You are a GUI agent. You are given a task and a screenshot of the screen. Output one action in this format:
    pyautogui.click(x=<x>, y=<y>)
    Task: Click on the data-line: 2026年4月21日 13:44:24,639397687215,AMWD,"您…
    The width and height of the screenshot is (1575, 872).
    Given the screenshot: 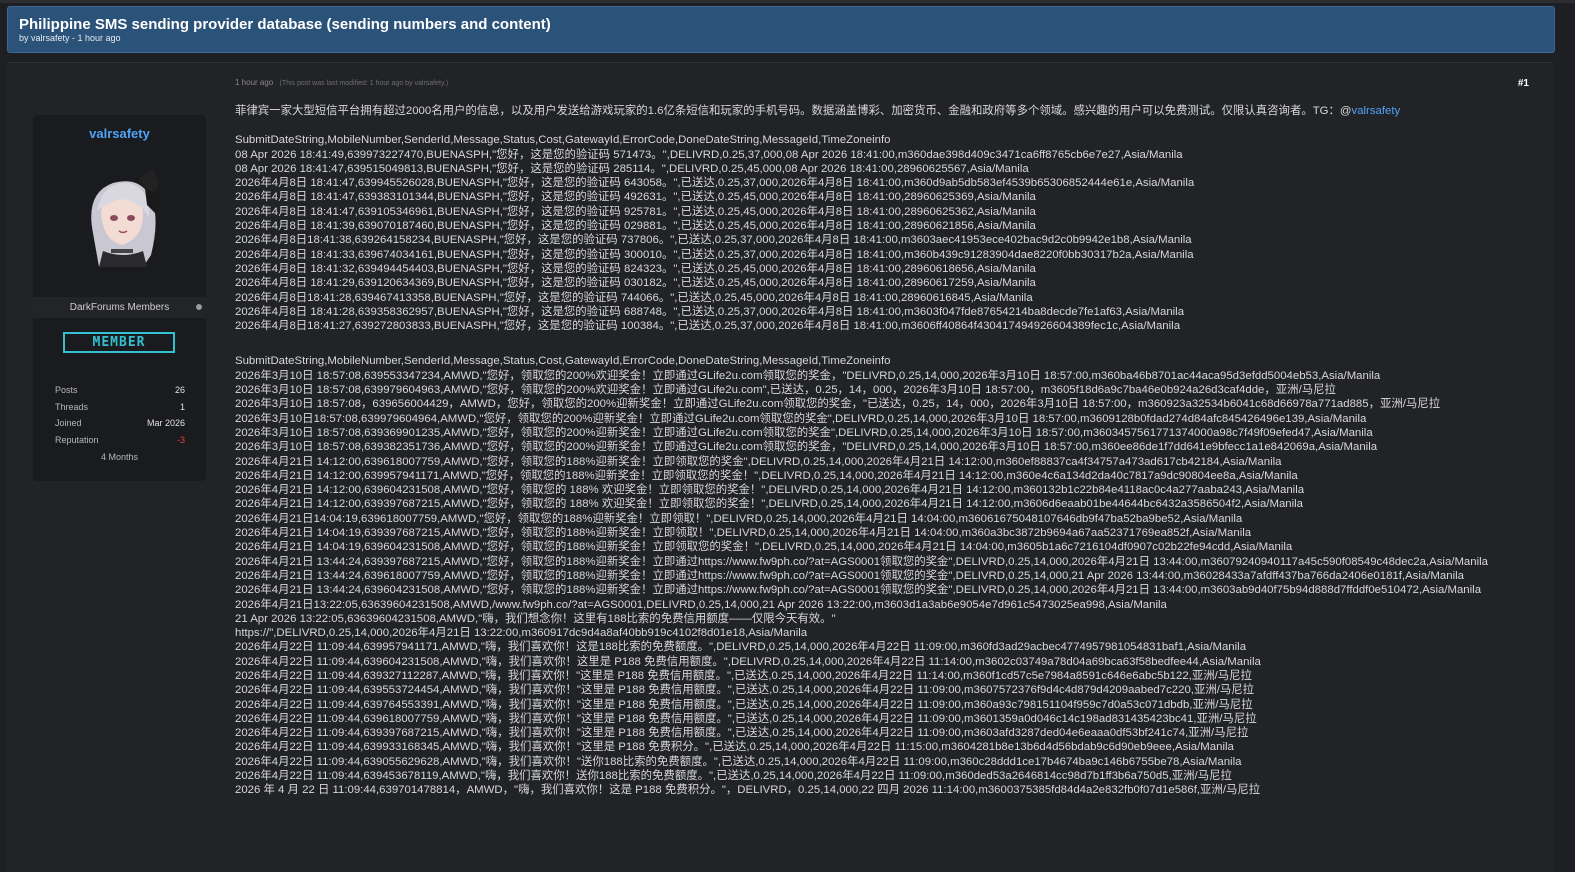 What is the action you would take?
    pyautogui.click(x=861, y=561)
    